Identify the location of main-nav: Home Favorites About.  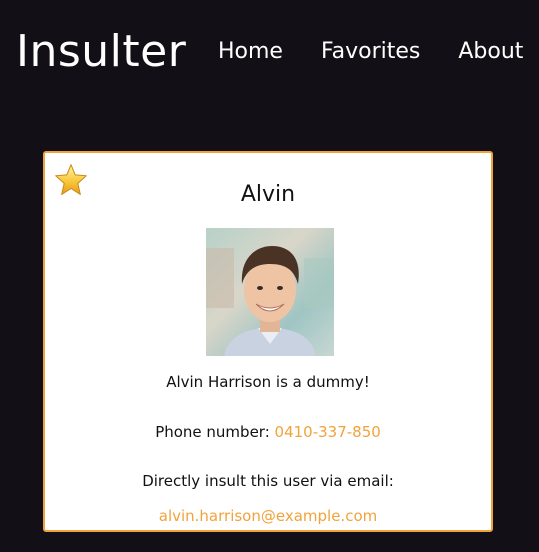
(370, 52).